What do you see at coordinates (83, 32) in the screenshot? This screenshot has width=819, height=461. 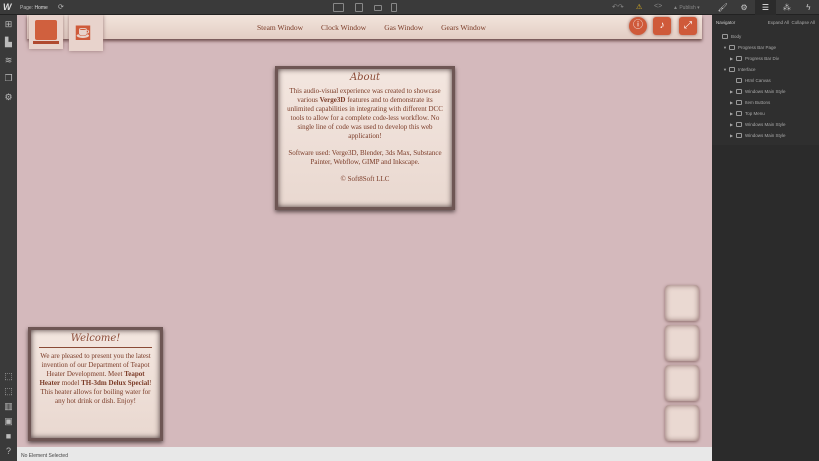 I see `teapot-icon: ⛾` at bounding box center [83, 32].